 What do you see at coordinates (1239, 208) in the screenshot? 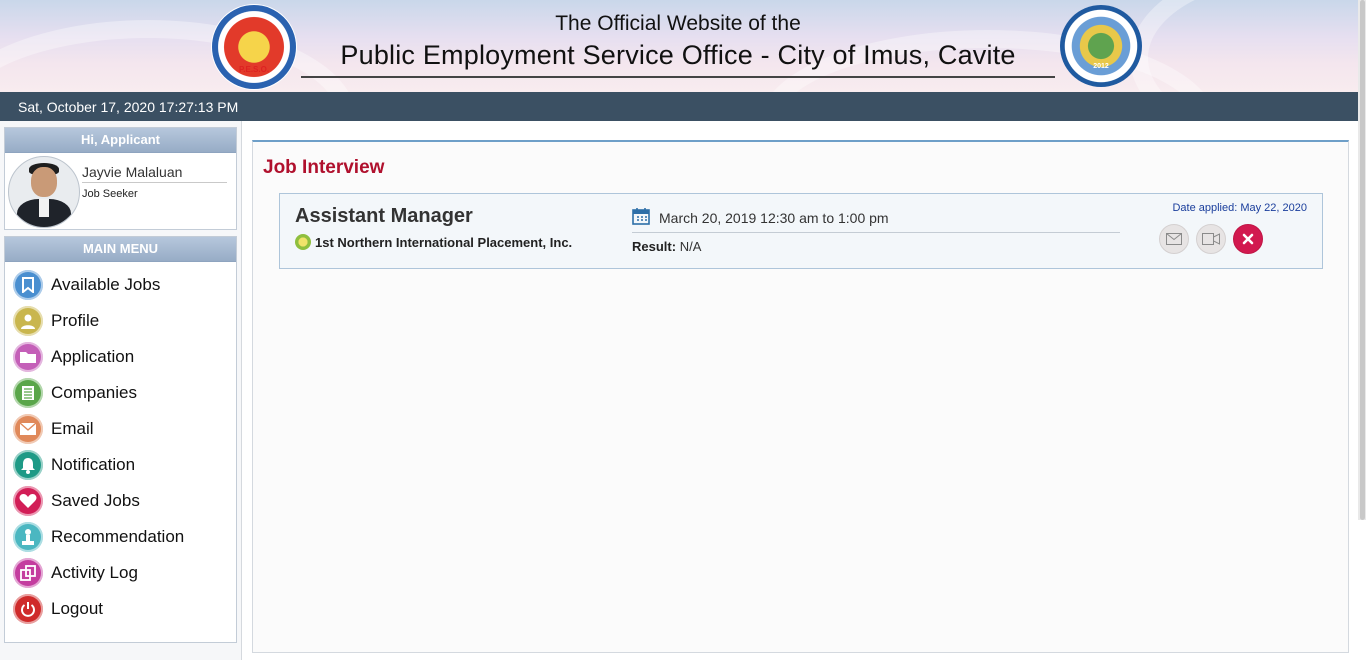
I see `date-applied: Date applied: May 22, 2020` at bounding box center [1239, 208].